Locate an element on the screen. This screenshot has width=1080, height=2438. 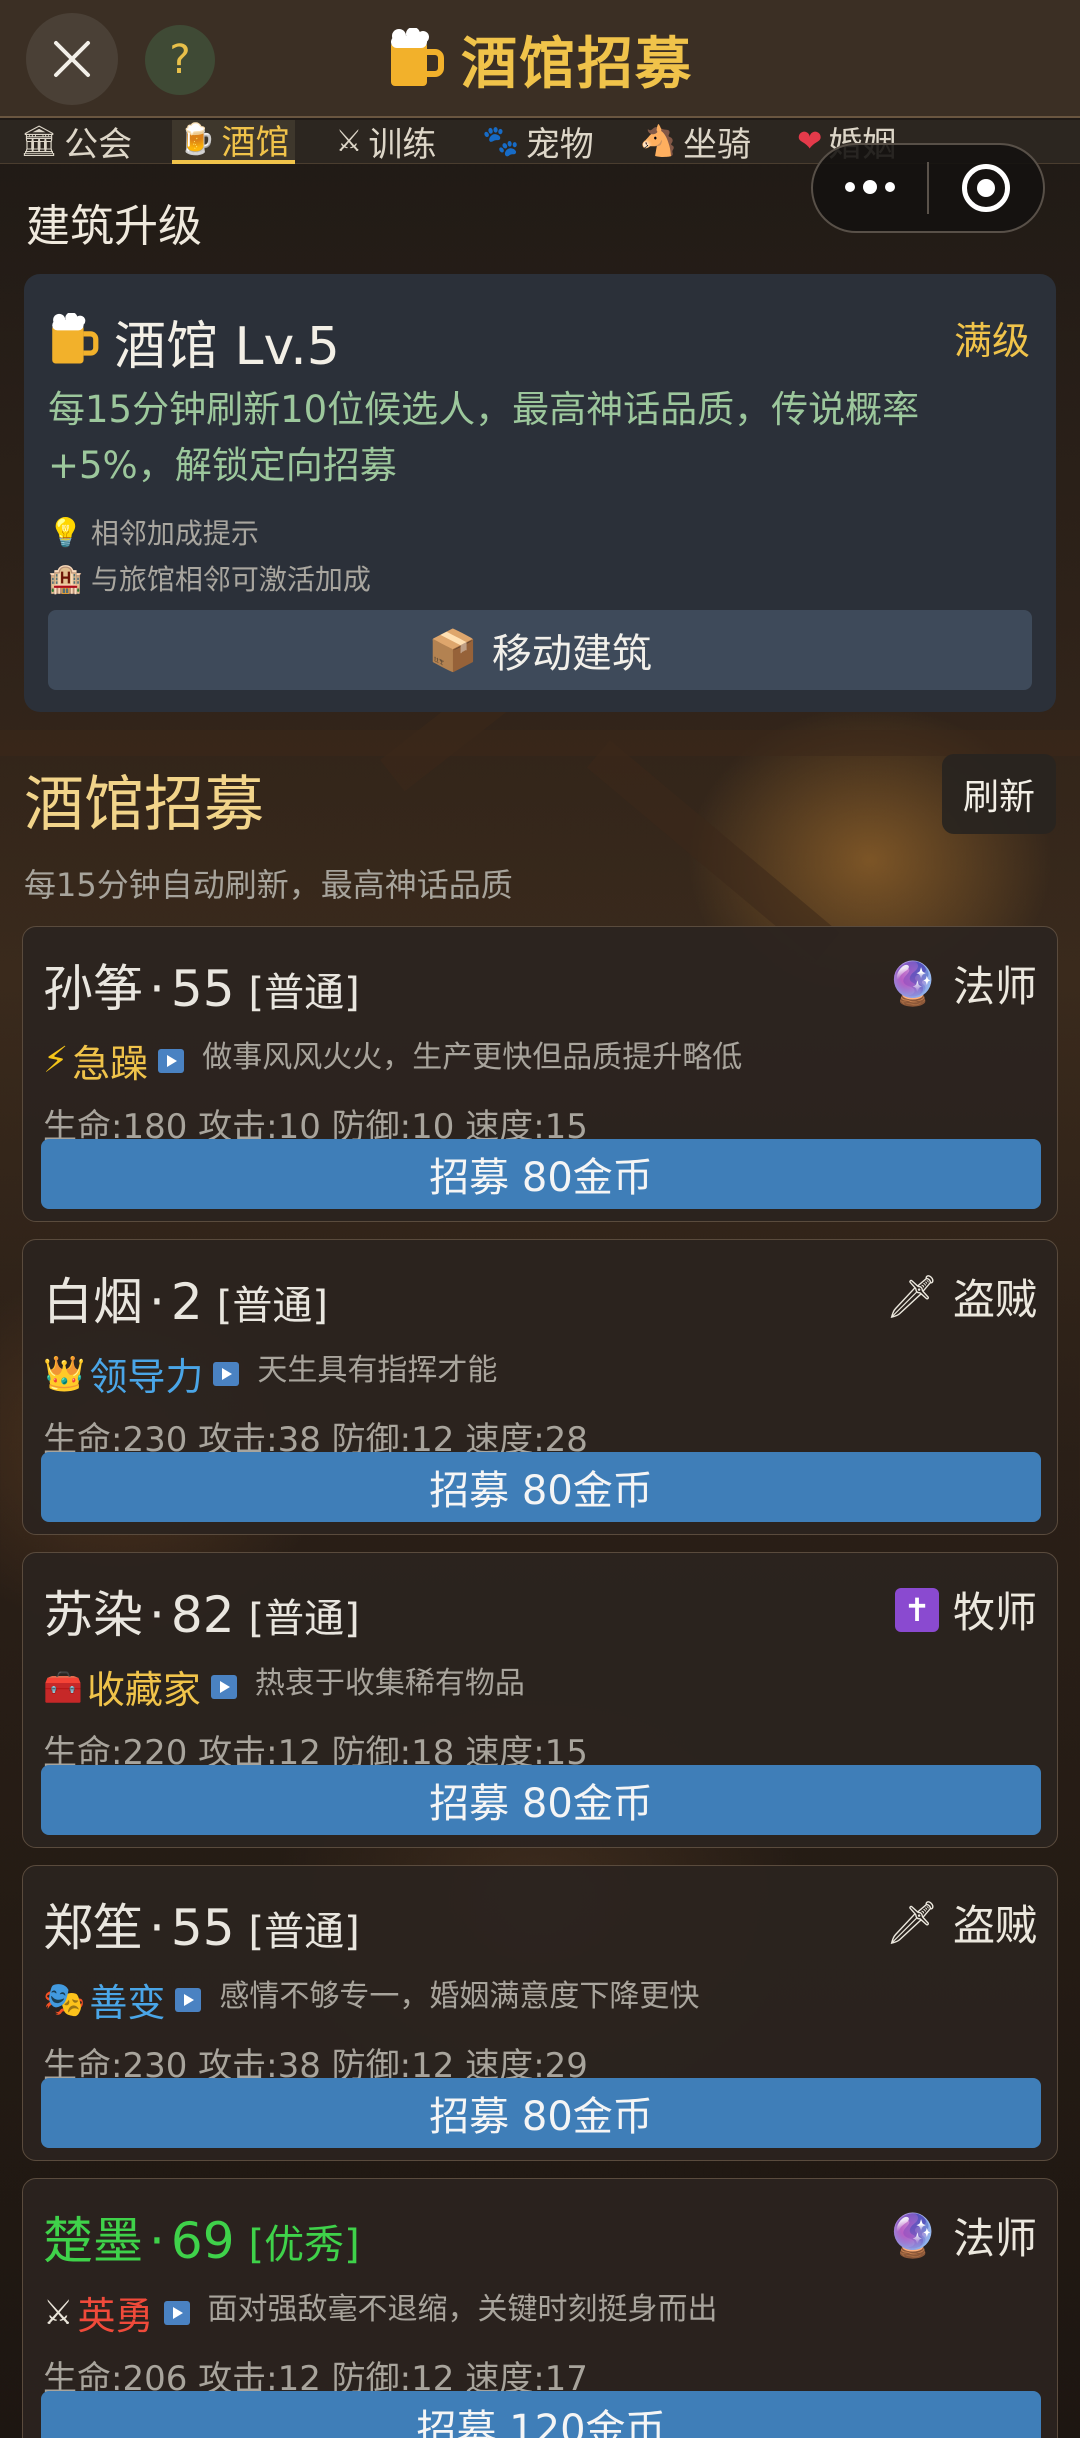
hero-name-text: 苏染 is located at coordinates (93, 1615).